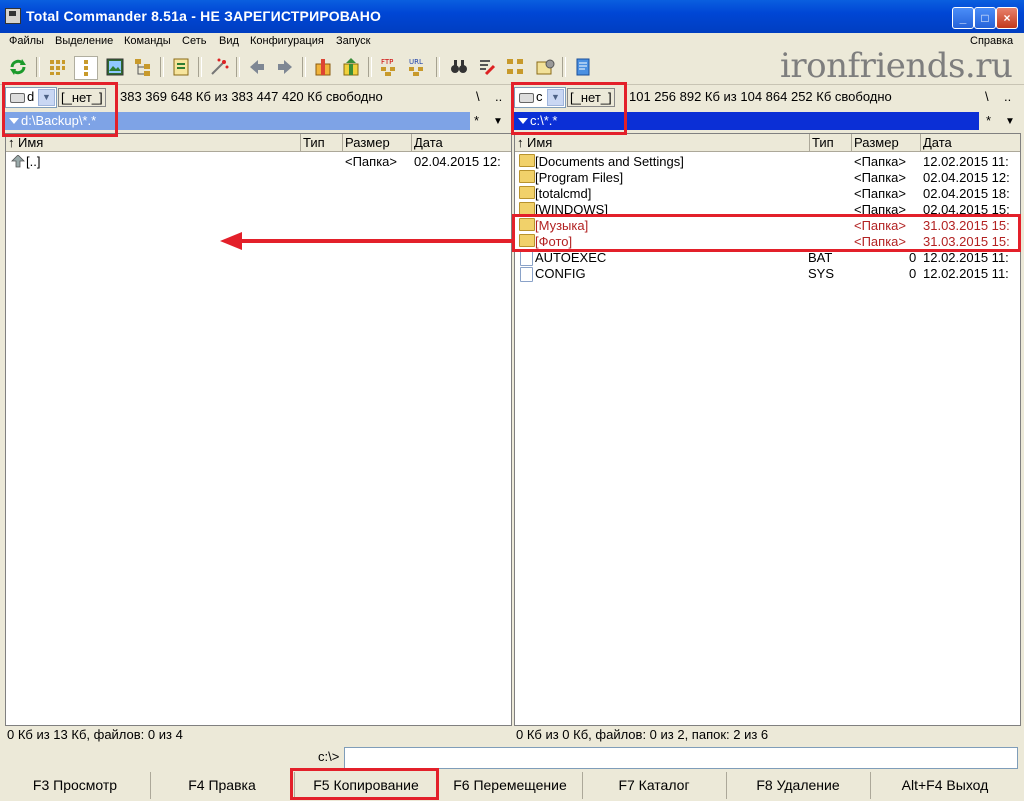 Image resolution: width=1024 pixels, height=801 pixels. I want to click on file-date: 02.04.2015 12:, so click(457, 161).